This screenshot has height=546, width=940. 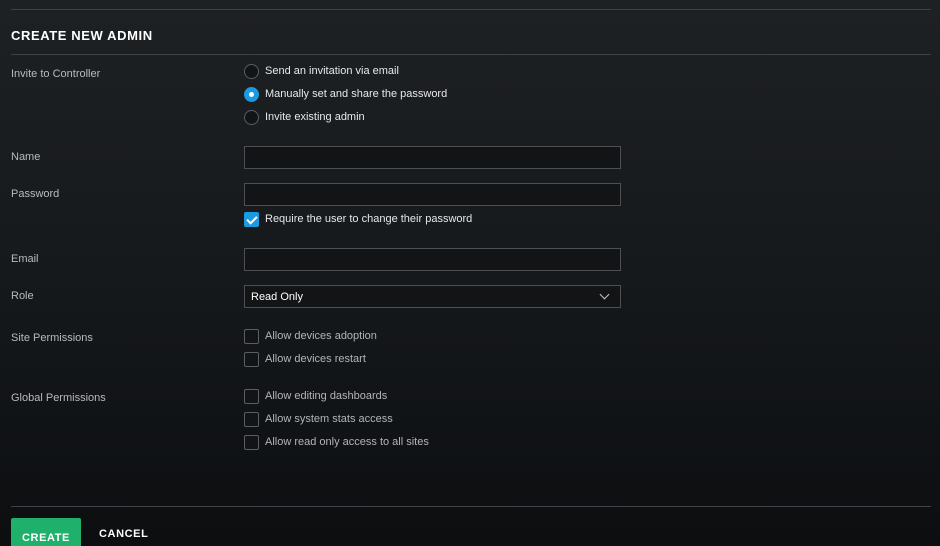 I want to click on email-input, so click(x=432, y=259).